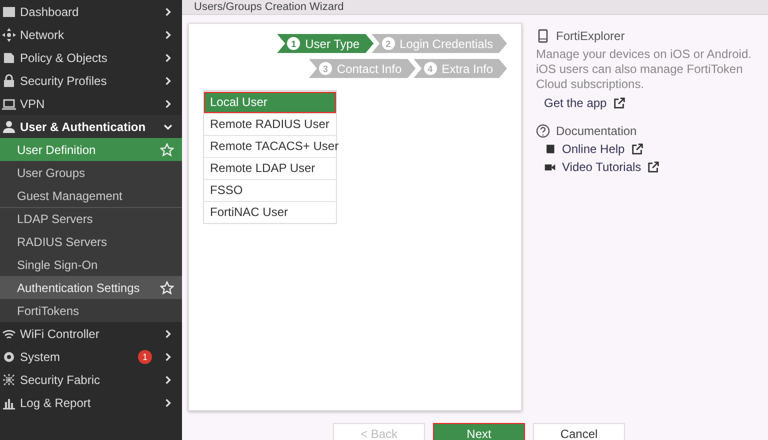 The image size is (768, 440). I want to click on nav-subitem: Guest Management, so click(91, 195).